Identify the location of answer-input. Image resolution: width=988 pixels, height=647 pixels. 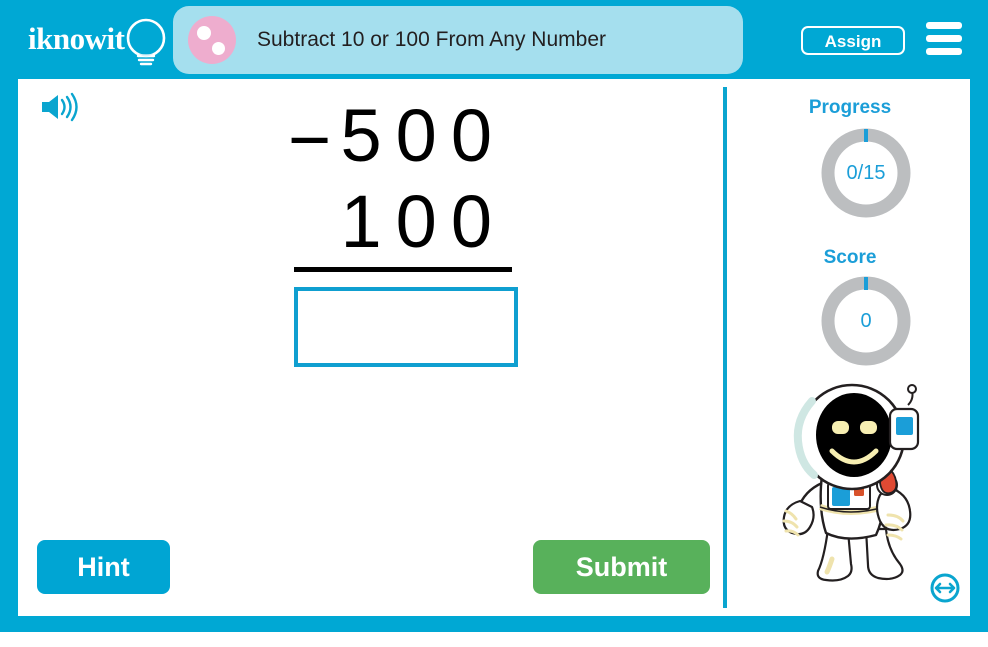
(406, 327).